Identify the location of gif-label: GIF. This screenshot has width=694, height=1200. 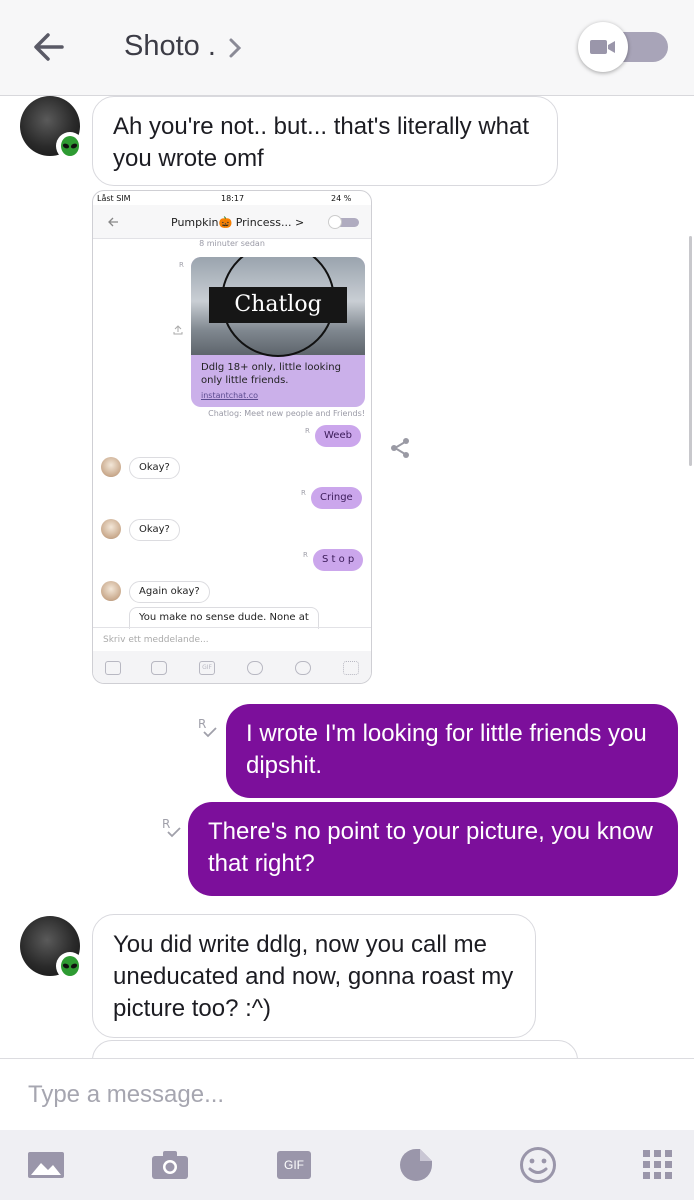
(294, 1165).